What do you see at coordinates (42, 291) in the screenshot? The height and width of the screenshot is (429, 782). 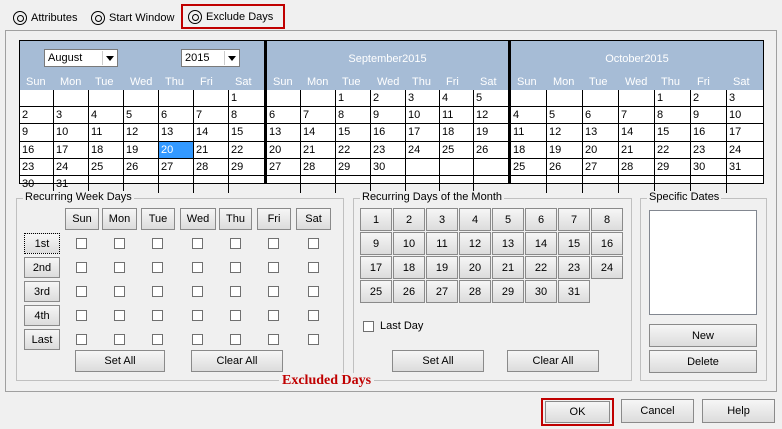 I see `week-row-3rd: 3rd` at bounding box center [42, 291].